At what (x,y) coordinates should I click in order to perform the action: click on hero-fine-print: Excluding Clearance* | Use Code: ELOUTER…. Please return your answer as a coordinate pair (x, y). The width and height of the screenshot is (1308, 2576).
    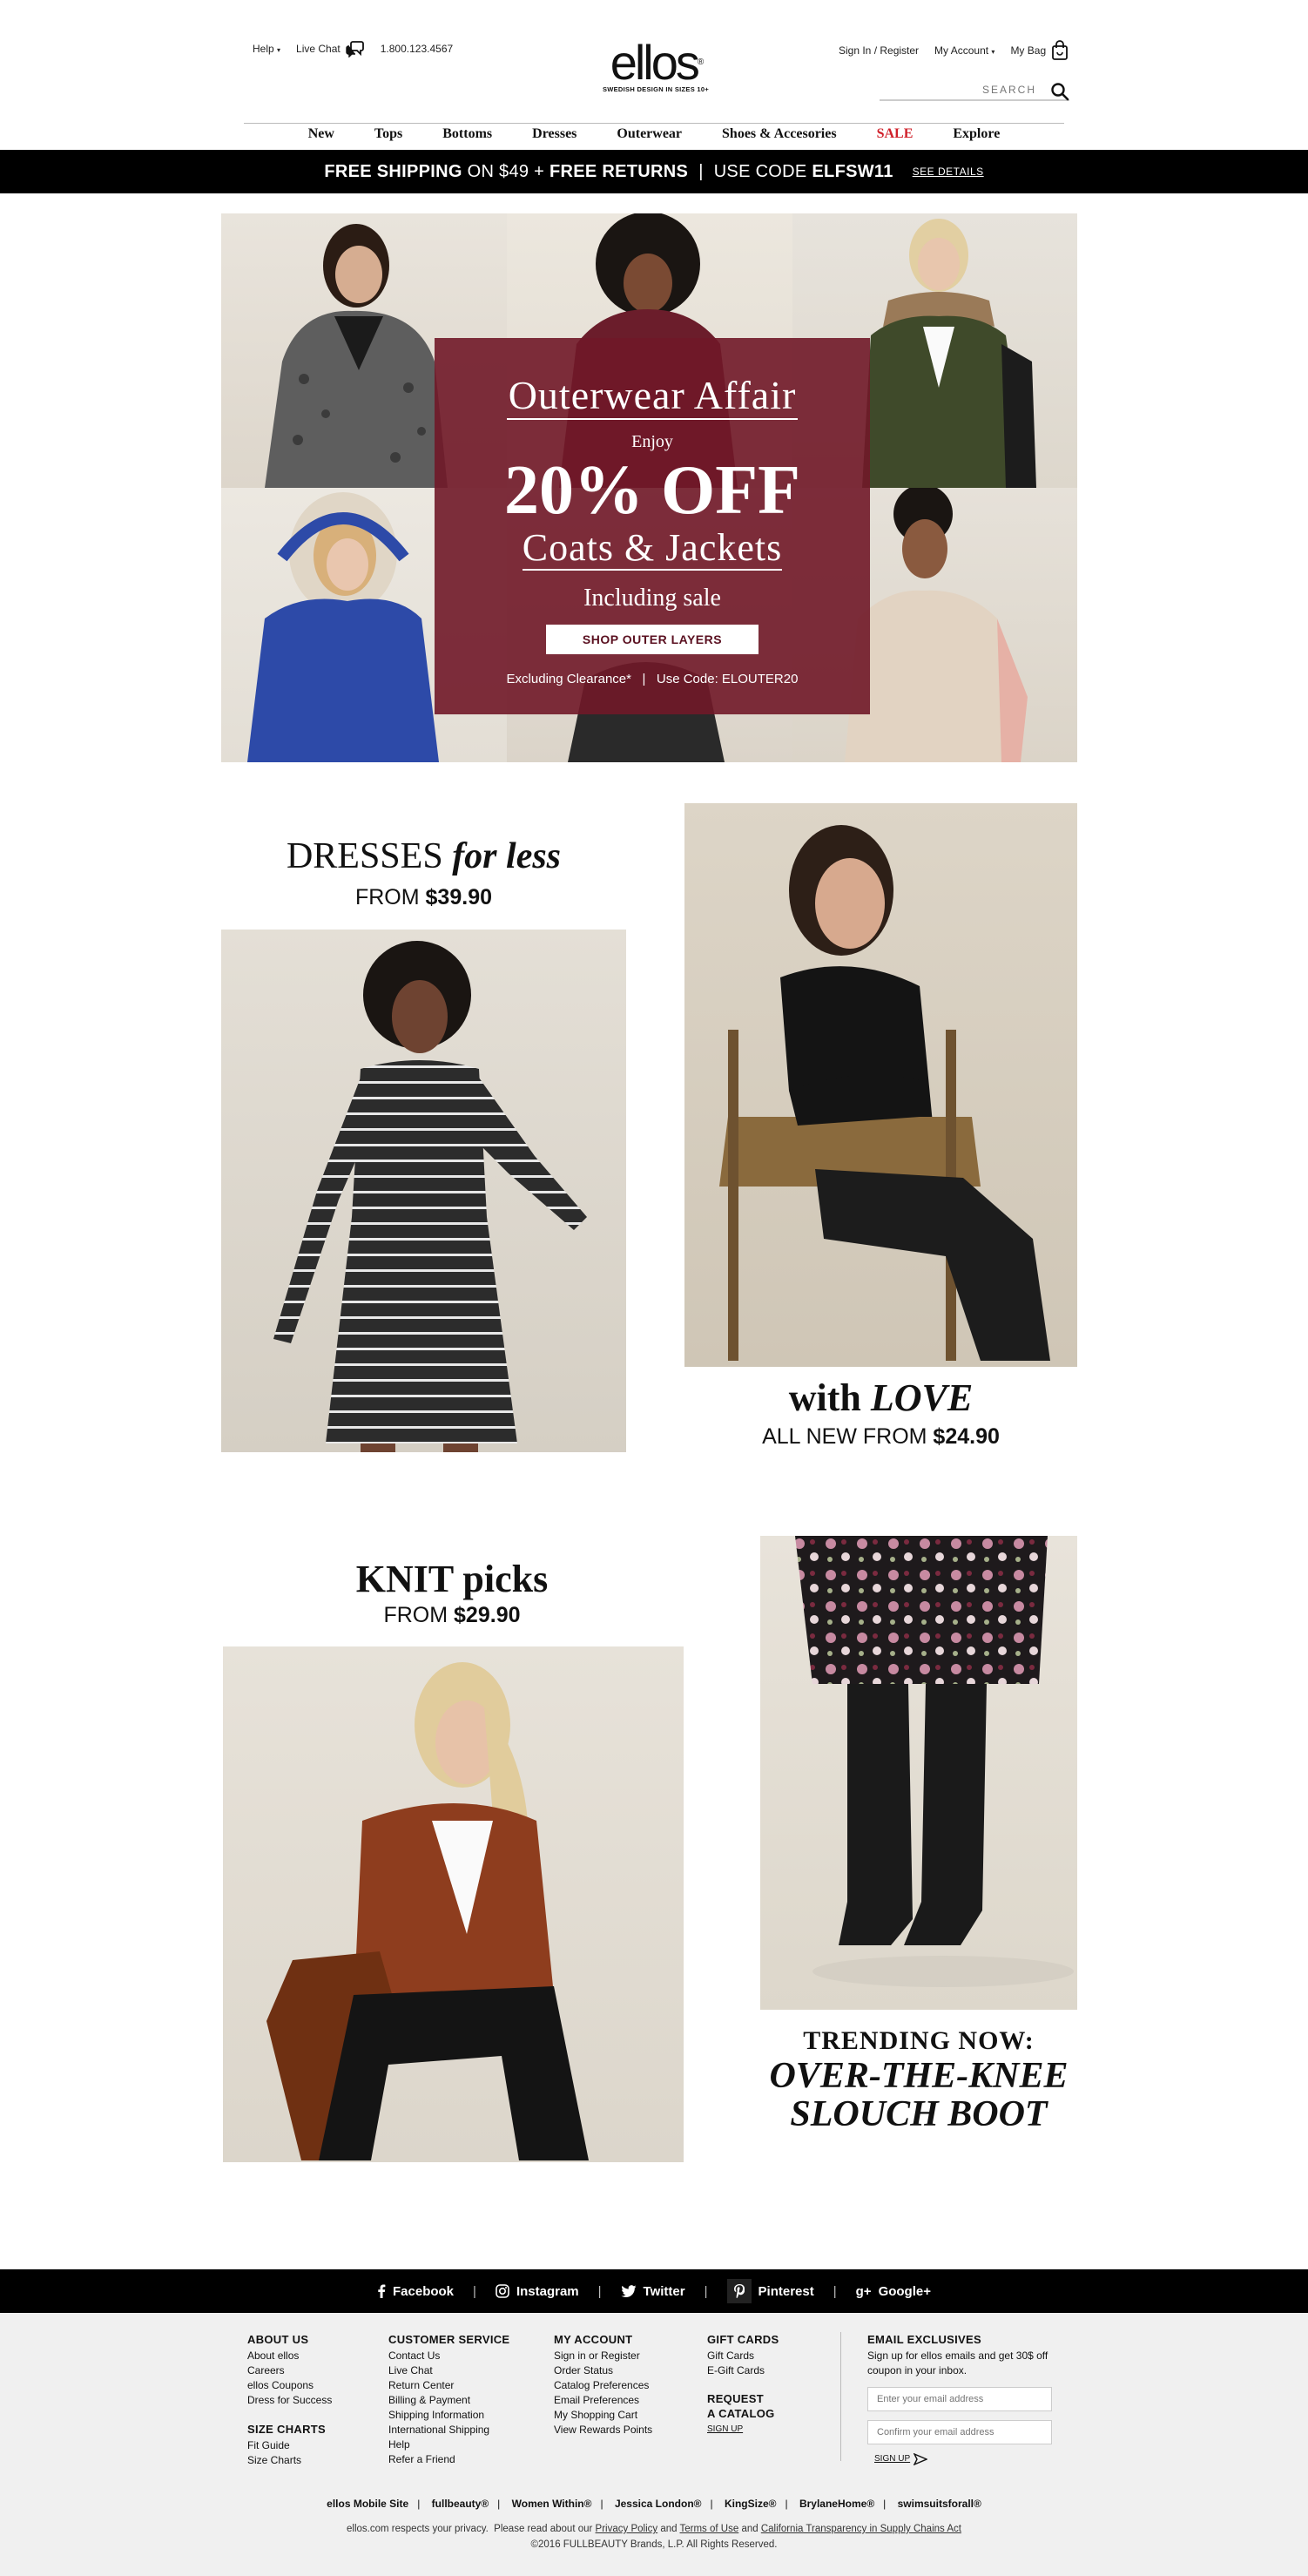
    Looking at the image, I should click on (652, 679).